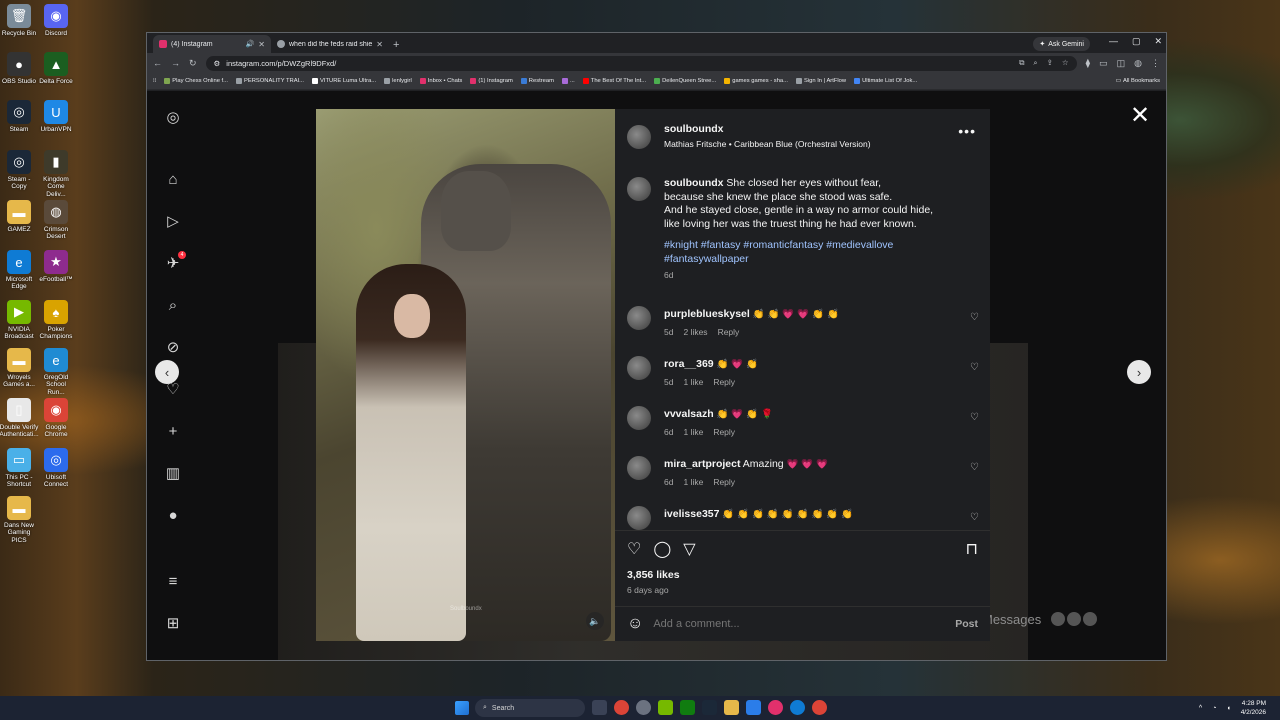  I want to click on tab-instagram: (4) Instagram 🔊 ✕, so click(212, 44).